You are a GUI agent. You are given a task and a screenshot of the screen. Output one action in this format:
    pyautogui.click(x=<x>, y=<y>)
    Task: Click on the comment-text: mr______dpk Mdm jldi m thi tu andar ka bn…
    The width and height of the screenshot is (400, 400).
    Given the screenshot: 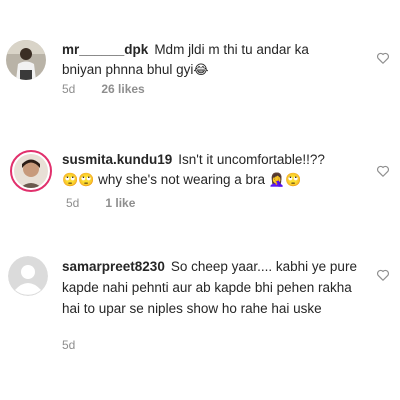 What is the action you would take?
    pyautogui.click(x=207, y=60)
    